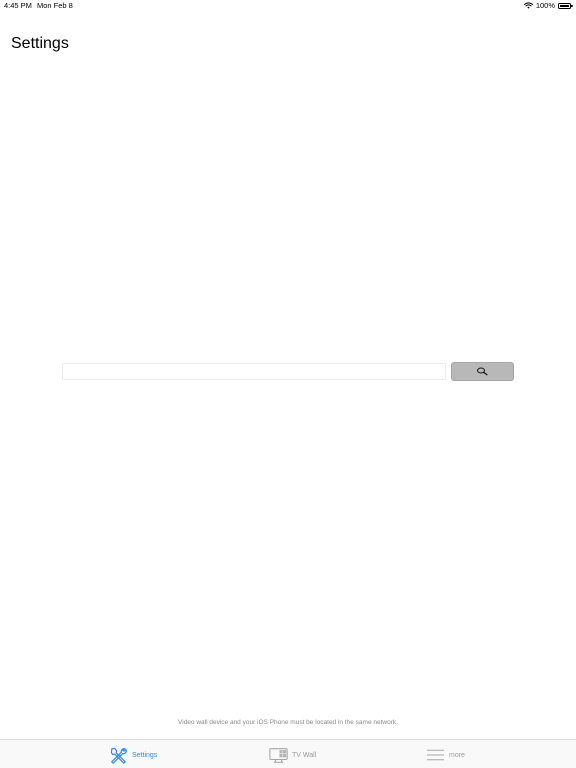 This screenshot has width=576, height=768. Describe the element at coordinates (118, 755) in the screenshot. I see `tools-icon` at that location.